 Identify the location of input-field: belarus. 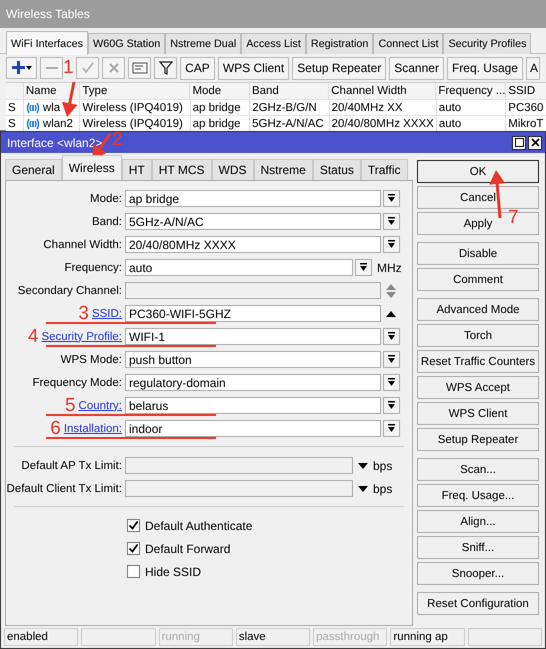
(253, 405).